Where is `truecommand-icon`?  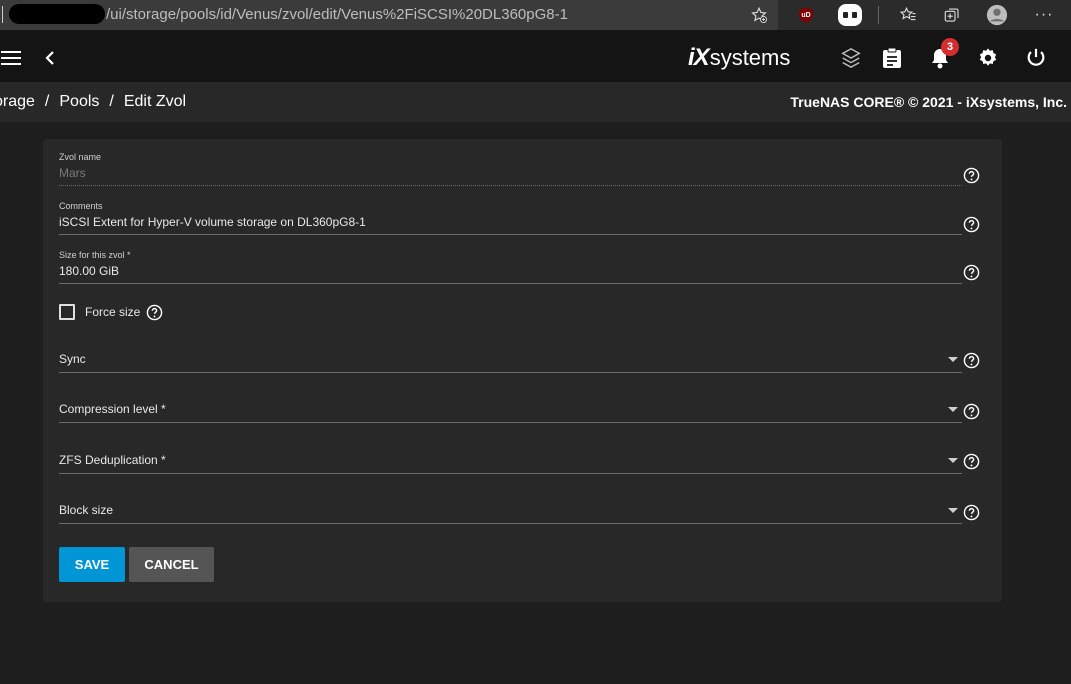 truecommand-icon is located at coordinates (851, 58).